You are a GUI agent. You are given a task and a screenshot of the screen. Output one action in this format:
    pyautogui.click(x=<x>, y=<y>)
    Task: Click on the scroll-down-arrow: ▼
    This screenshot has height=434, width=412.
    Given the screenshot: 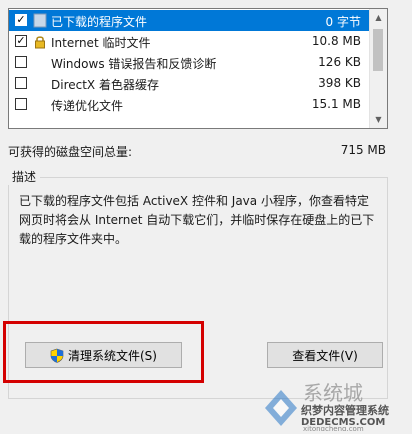 What is the action you would take?
    pyautogui.click(x=378, y=119)
    